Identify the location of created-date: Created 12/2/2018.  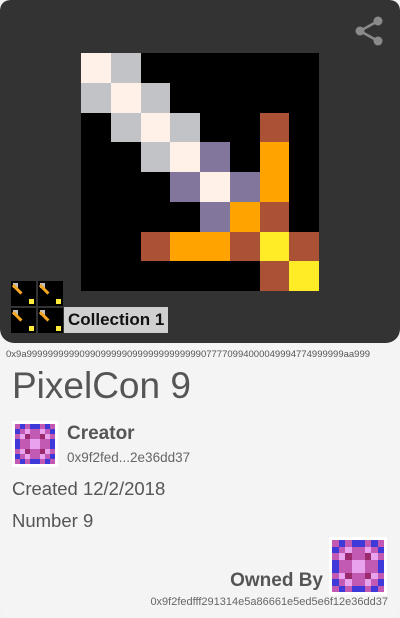
(89, 488).